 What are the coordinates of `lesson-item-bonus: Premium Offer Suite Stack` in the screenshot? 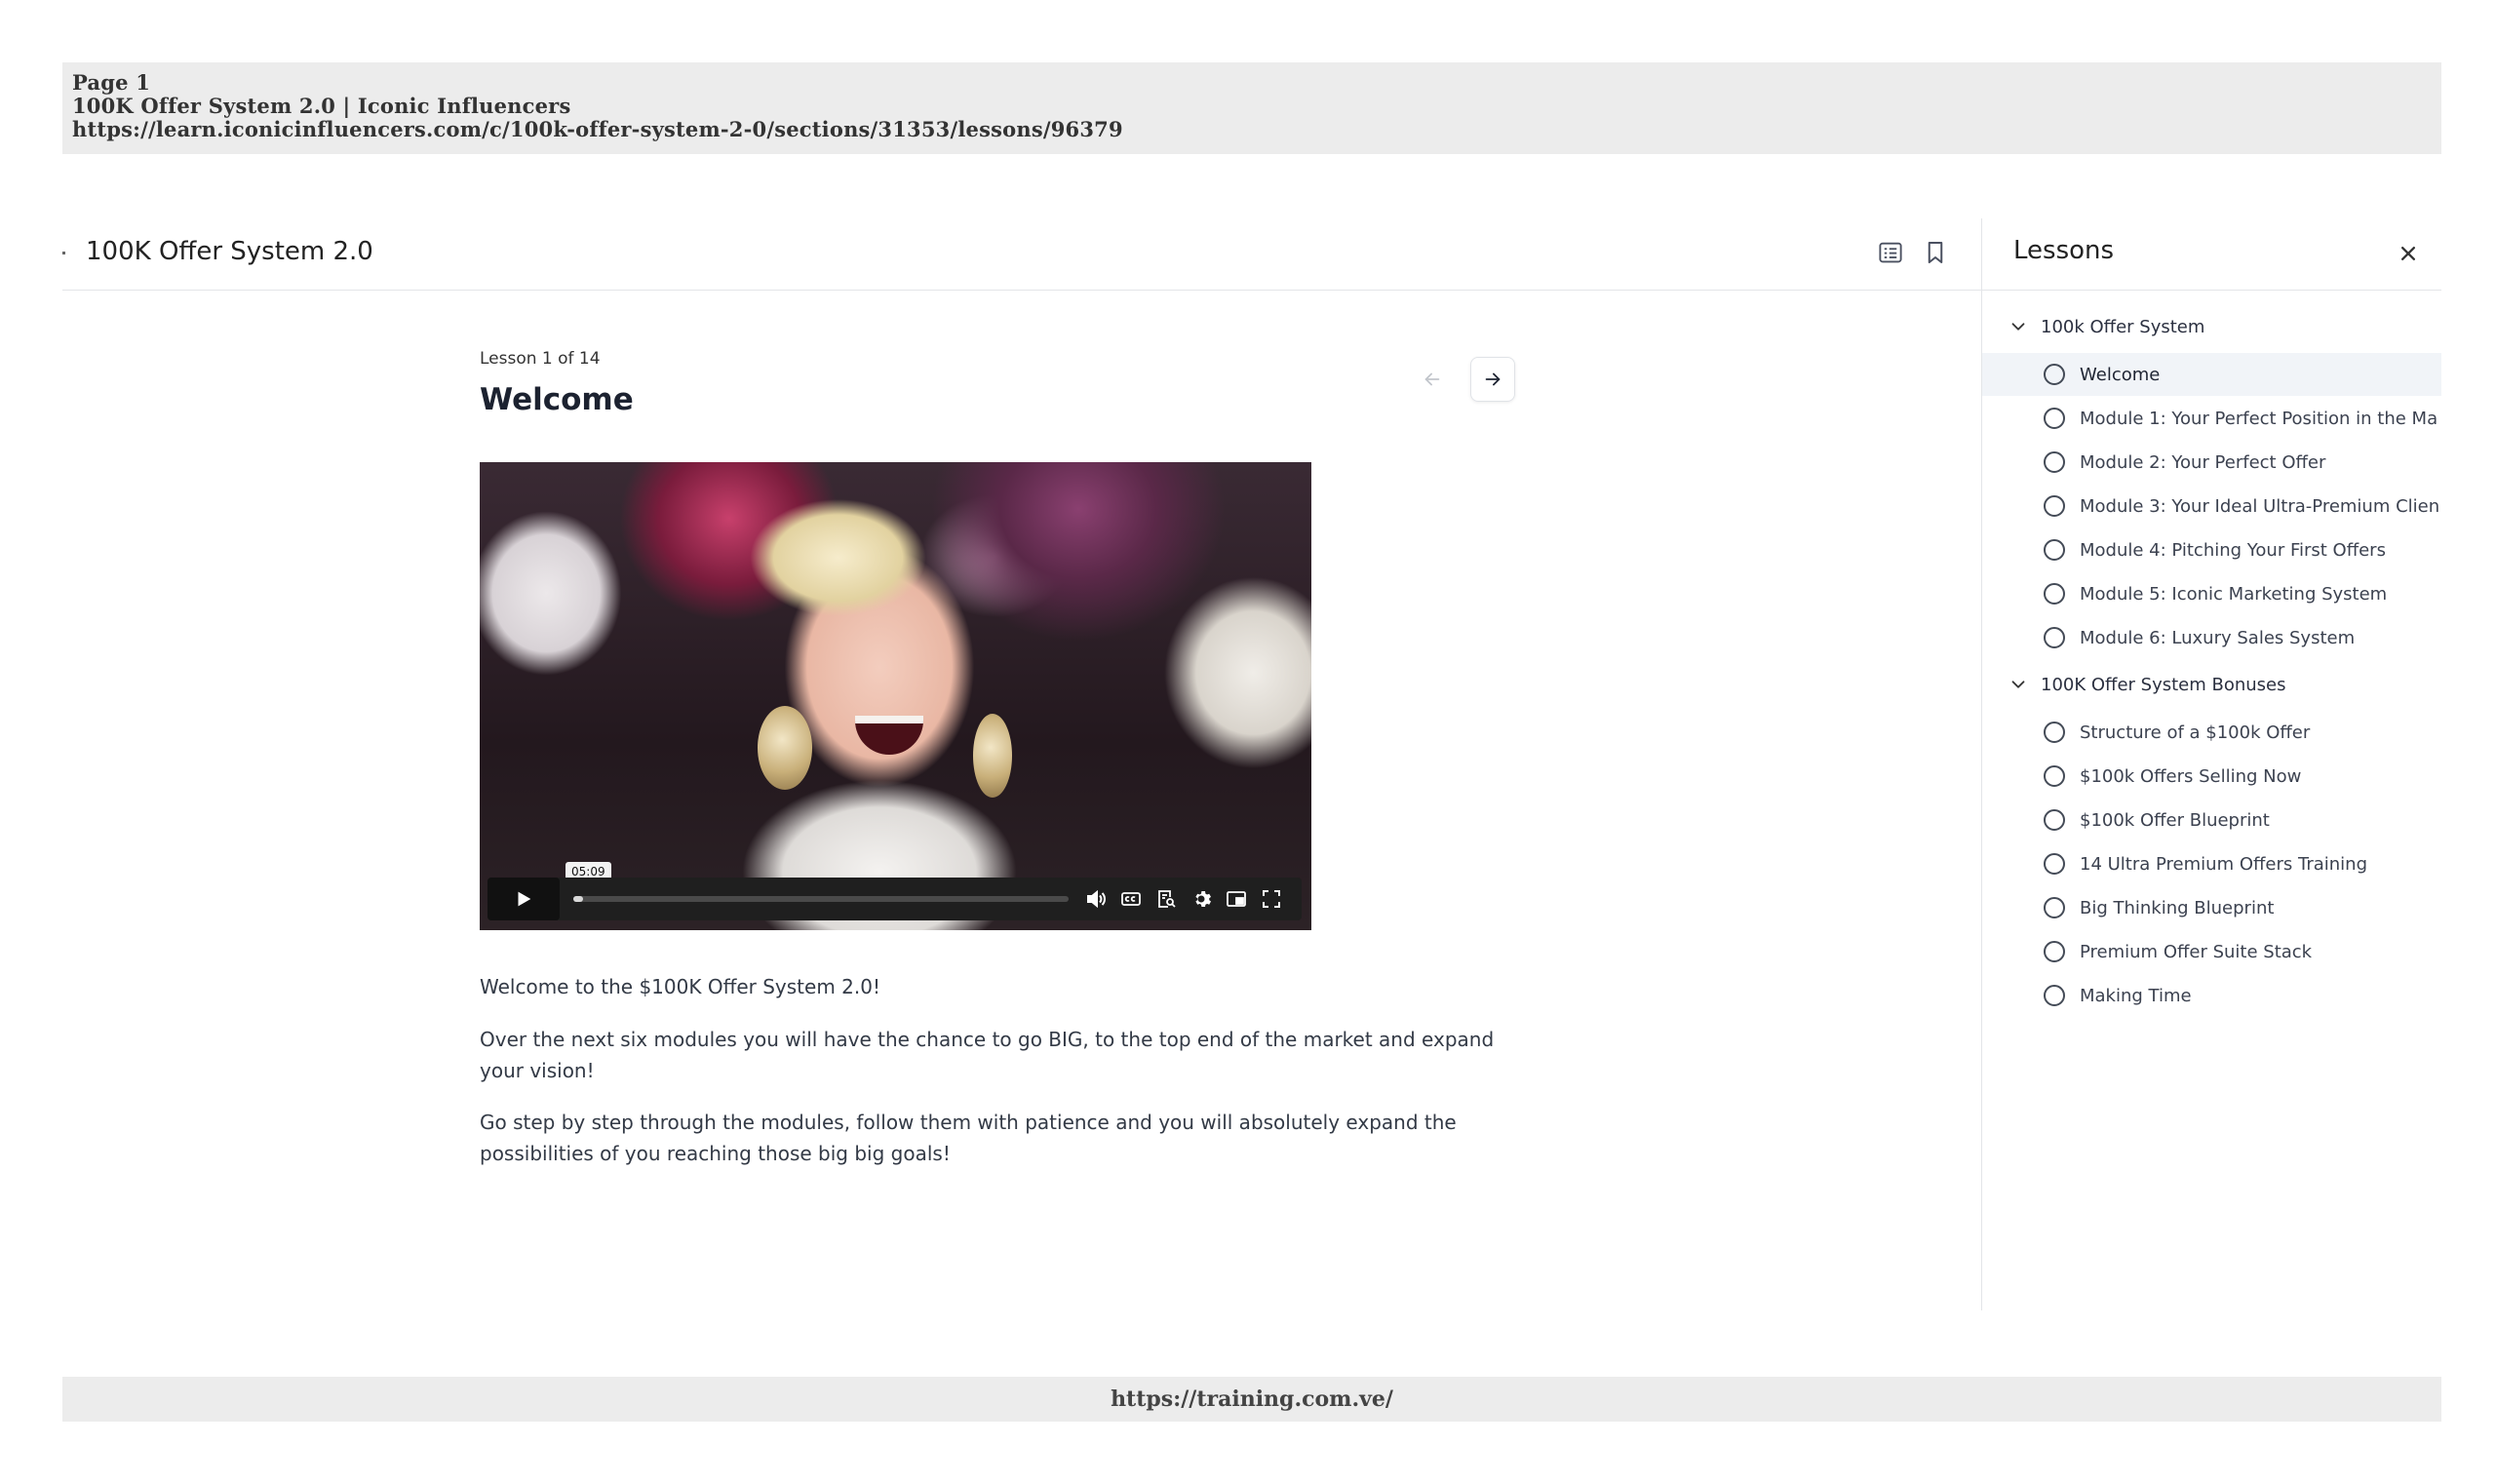 It's located at (2211, 951).